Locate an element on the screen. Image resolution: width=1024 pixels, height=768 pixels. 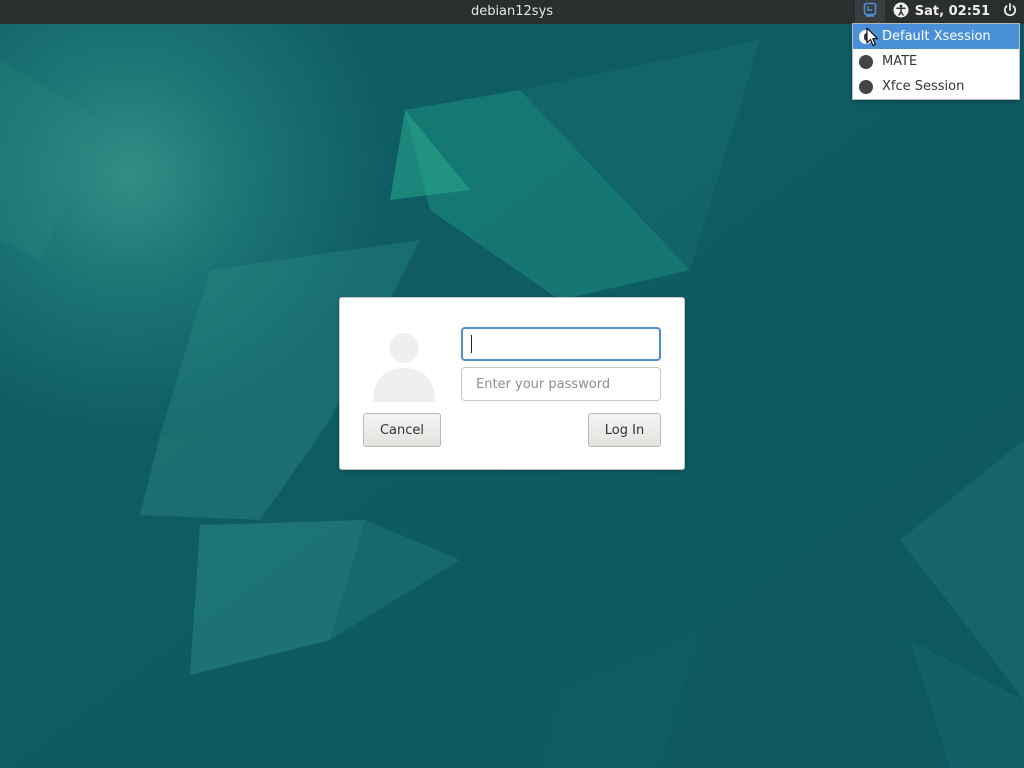
accessibility-button is located at coordinates (901, 12).